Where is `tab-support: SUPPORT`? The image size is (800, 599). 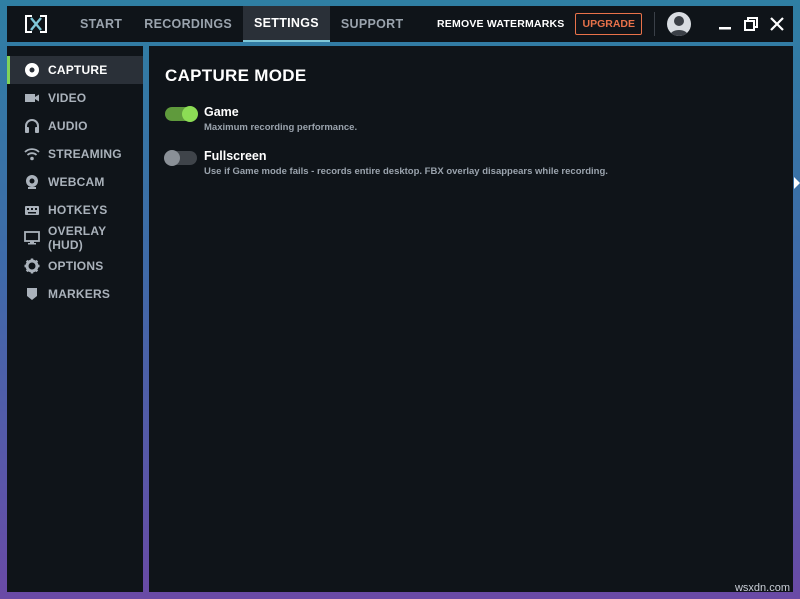 tab-support: SUPPORT is located at coordinates (372, 24).